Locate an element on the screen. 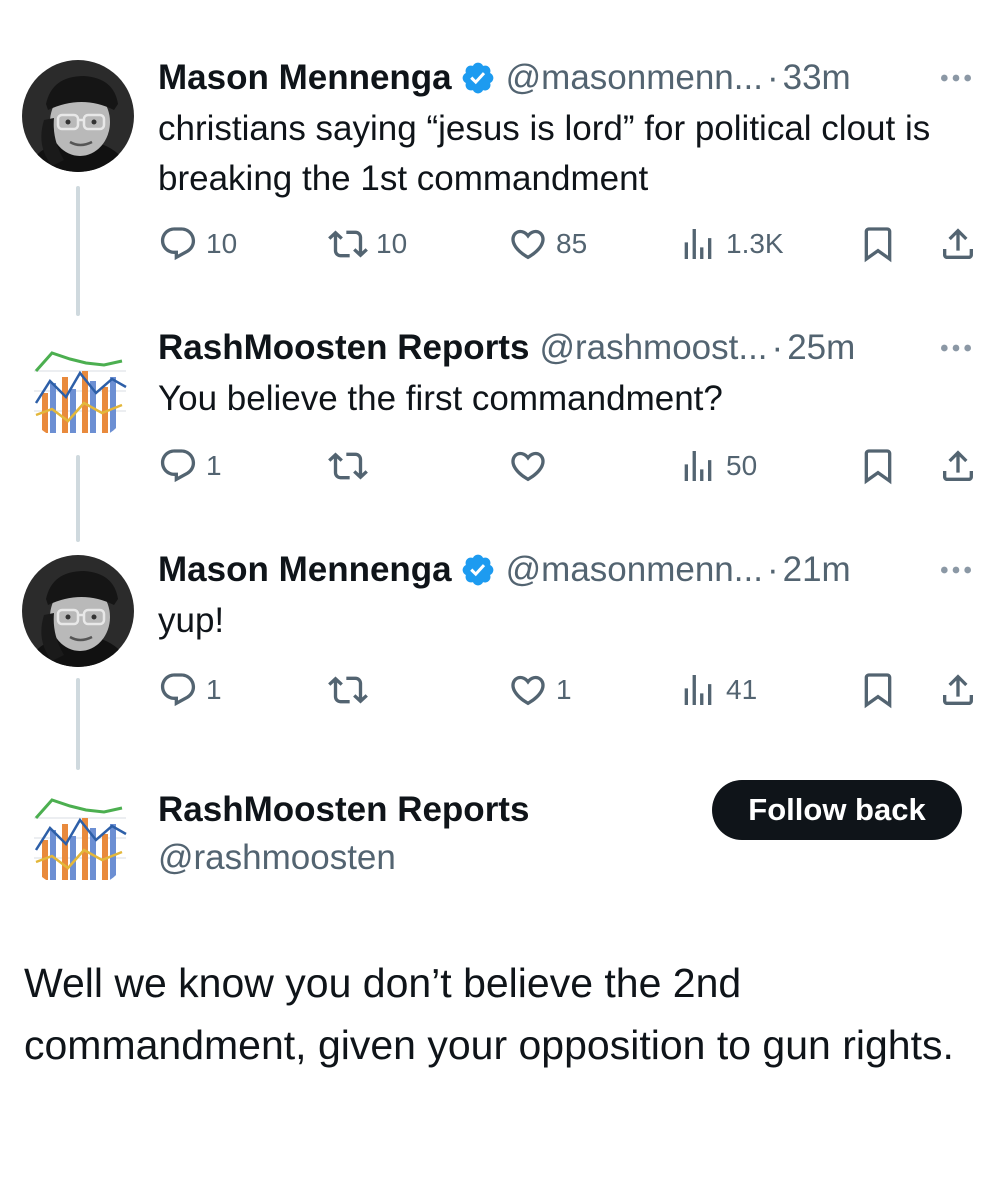 The width and height of the screenshot is (1006, 1200). tweet-text: yup! is located at coordinates (191, 620).